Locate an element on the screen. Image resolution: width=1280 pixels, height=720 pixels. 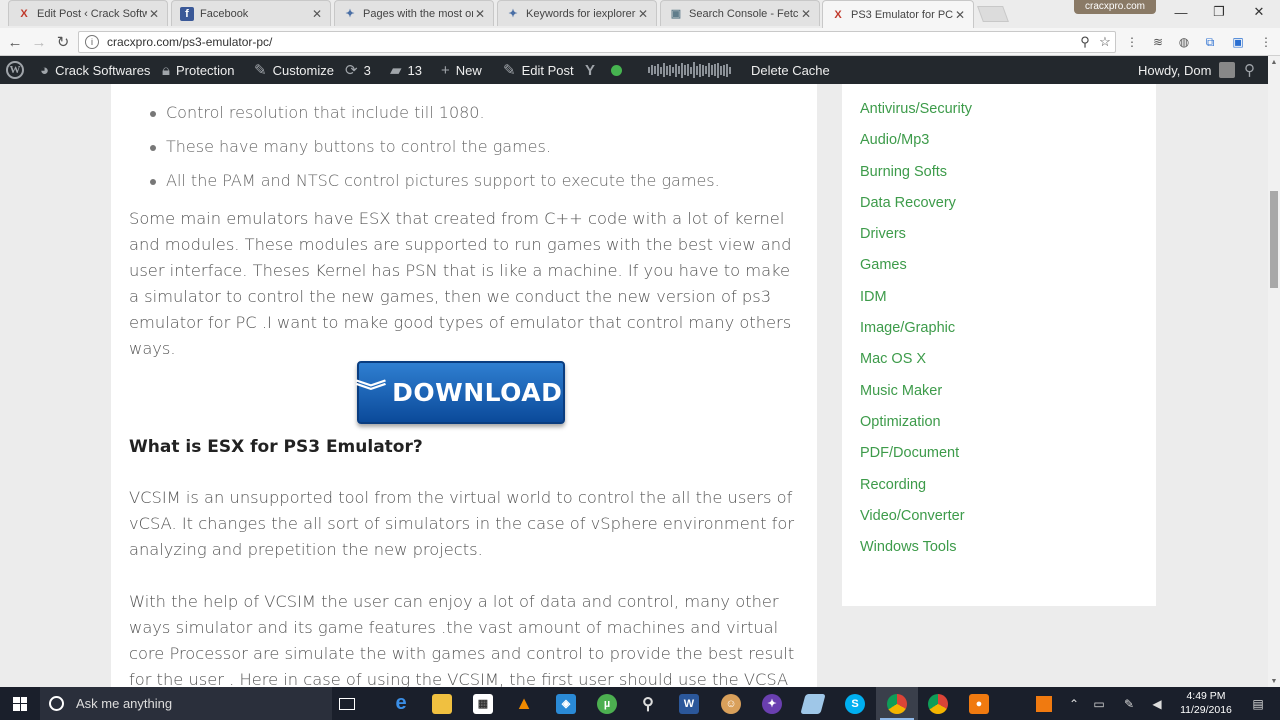
category-link: Windows Tools is located at coordinates (916, 547).